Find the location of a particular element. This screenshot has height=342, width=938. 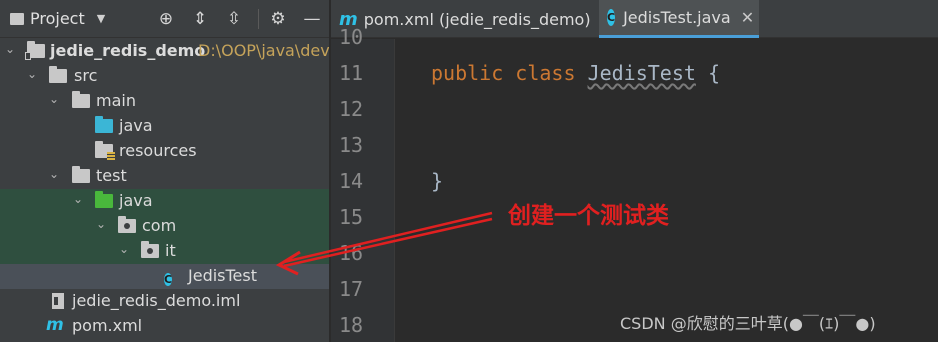

line-number: 11 is located at coordinates (351, 73).